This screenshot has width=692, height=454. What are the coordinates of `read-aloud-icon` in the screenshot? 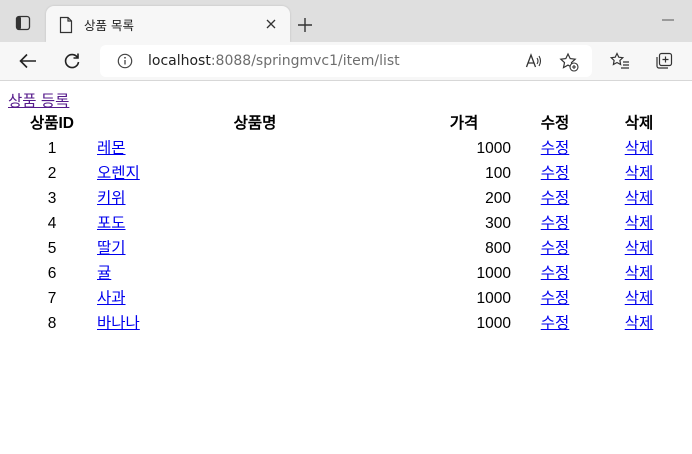 It's located at (533, 60).